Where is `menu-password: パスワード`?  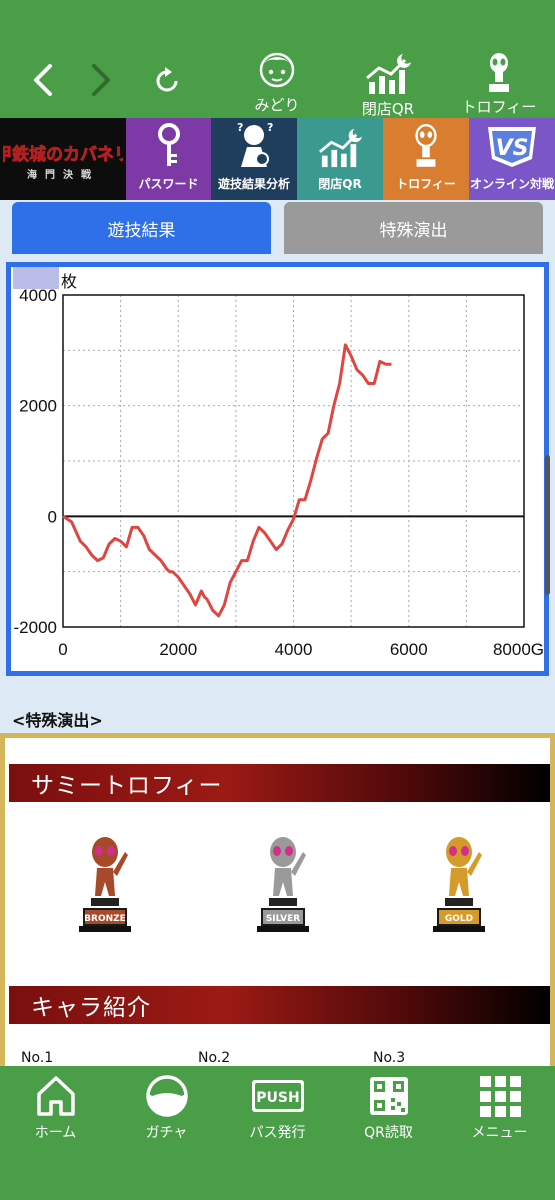
menu-password: パスワード is located at coordinates (168, 159).